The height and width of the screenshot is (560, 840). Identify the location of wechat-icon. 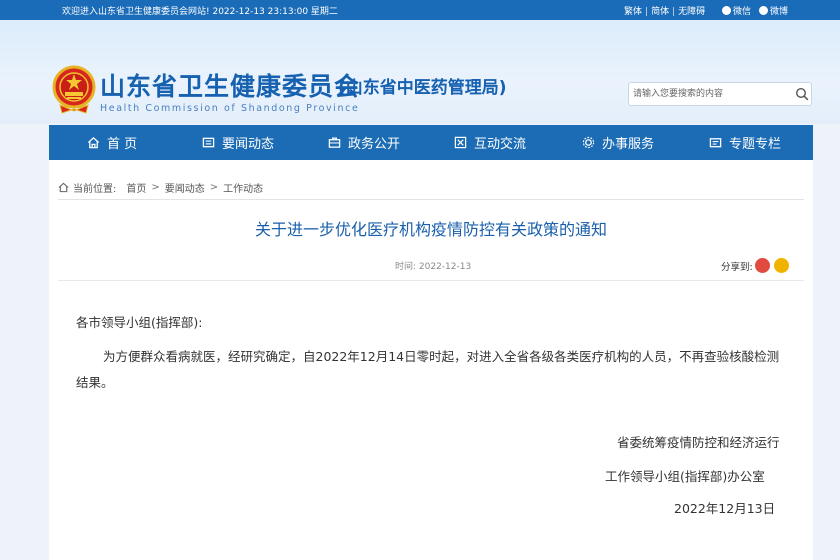
(726, 10).